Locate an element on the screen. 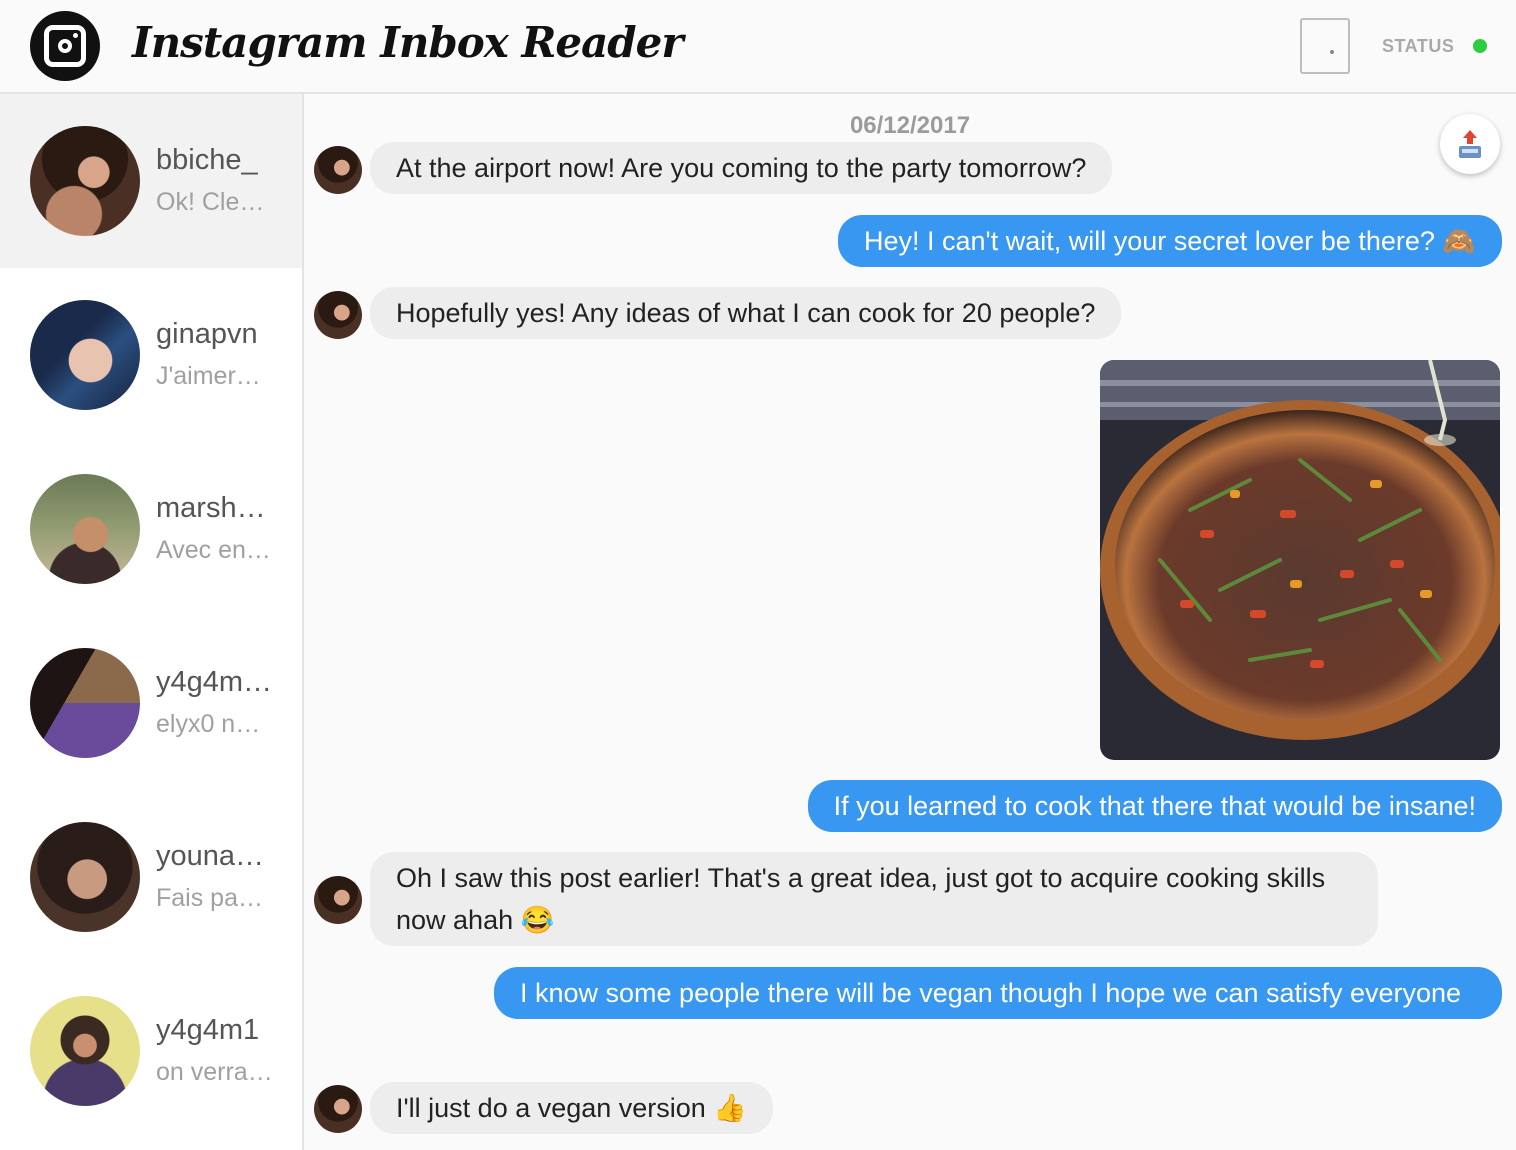  status-label: STATUS is located at coordinates (1418, 46).